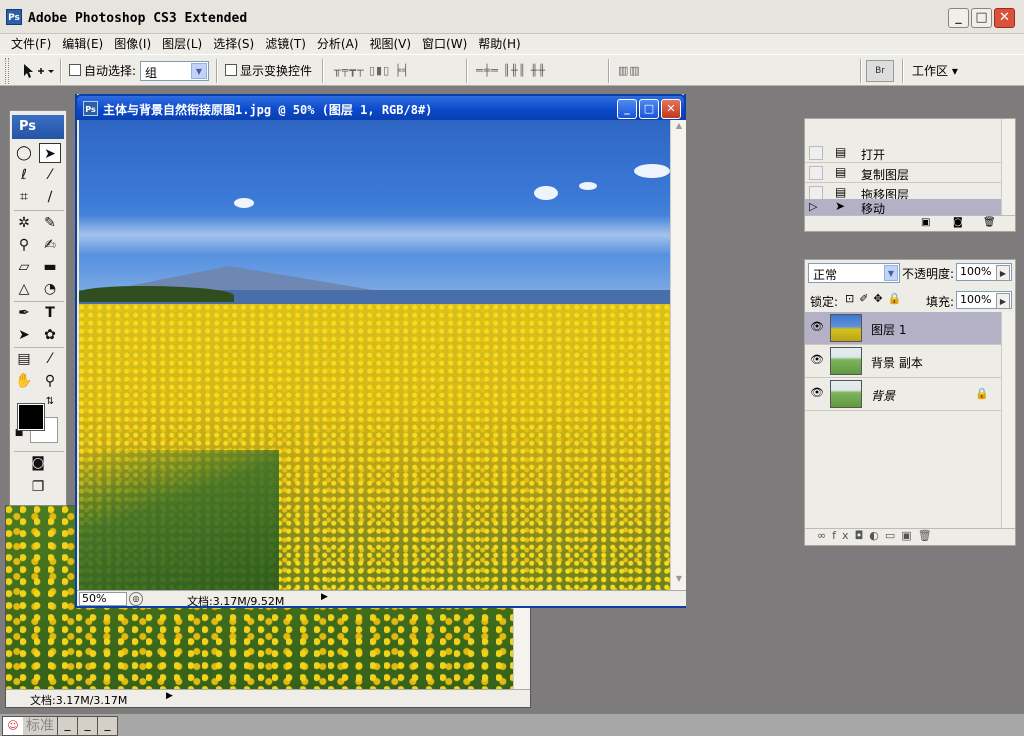 The height and width of the screenshot is (736, 1024). I want to click on clone-stamp-tool-icon: ⚲, so click(24, 245).